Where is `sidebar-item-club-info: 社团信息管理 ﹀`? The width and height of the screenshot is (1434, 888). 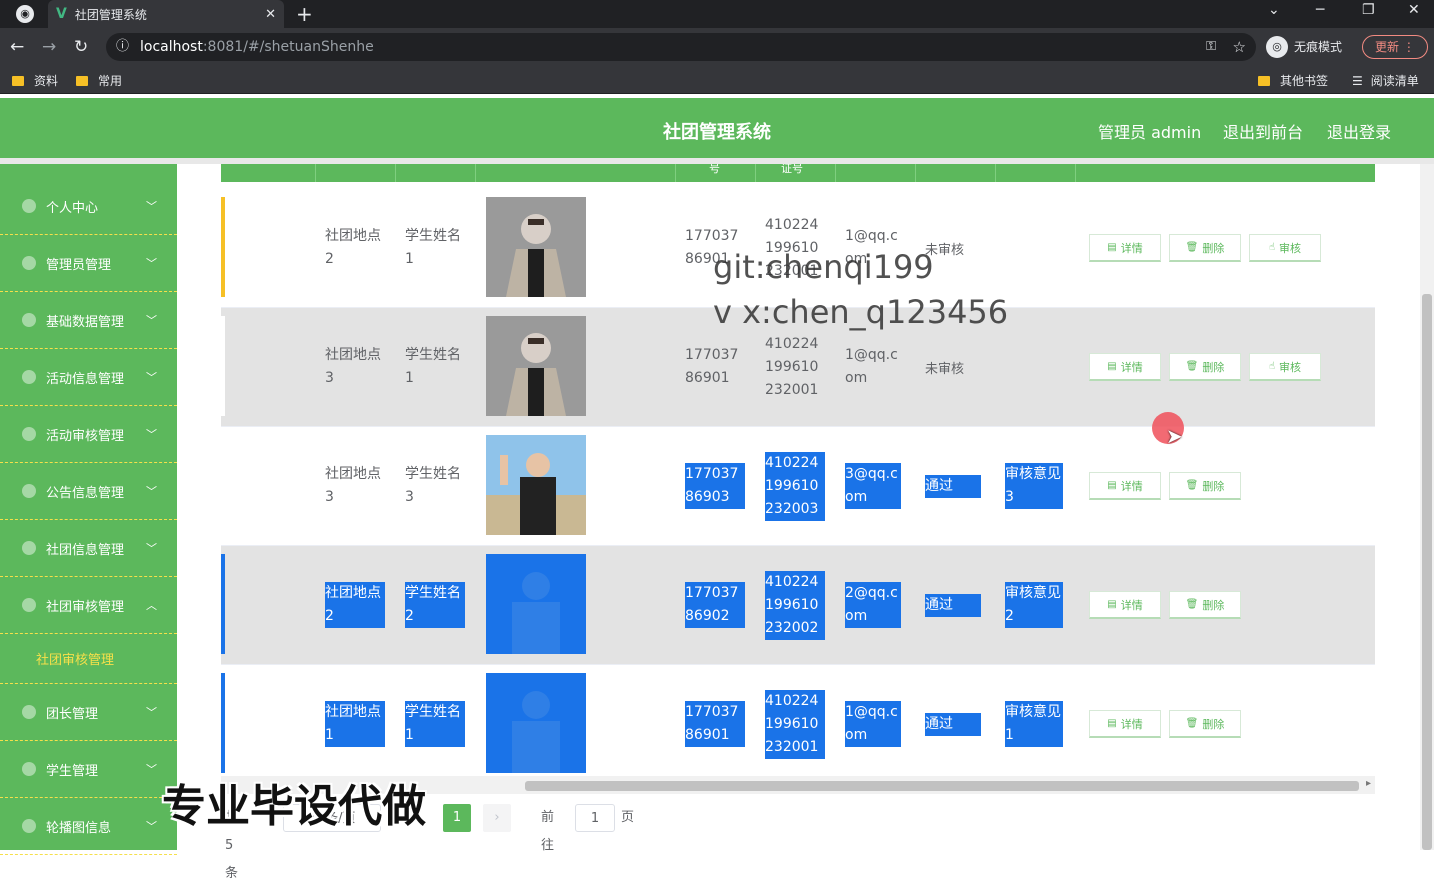
sidebar-item-club-info: 社团信息管理 ﹀ is located at coordinates (88, 548).